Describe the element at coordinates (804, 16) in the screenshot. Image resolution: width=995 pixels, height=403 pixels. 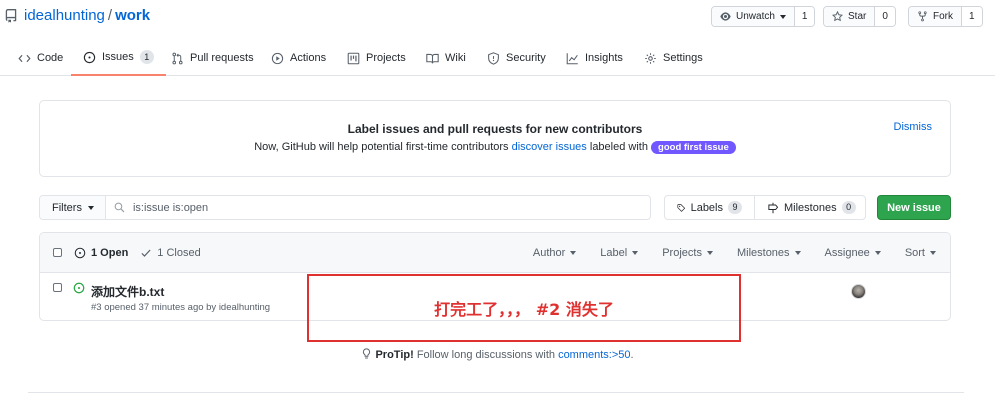
I see `watch-count: 1` at that location.